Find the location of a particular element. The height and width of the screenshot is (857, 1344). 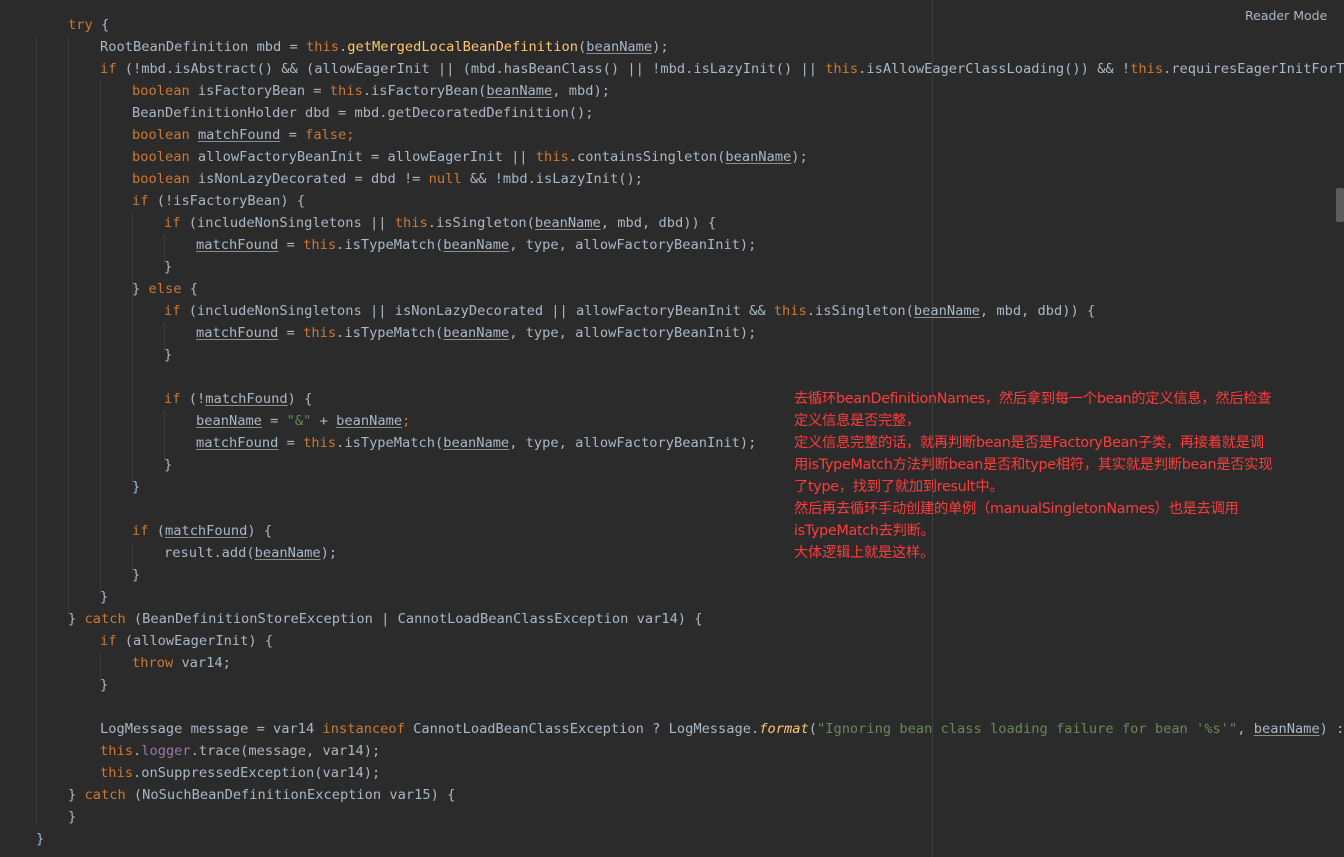

code-keyword: ; is located at coordinates (350, 135).